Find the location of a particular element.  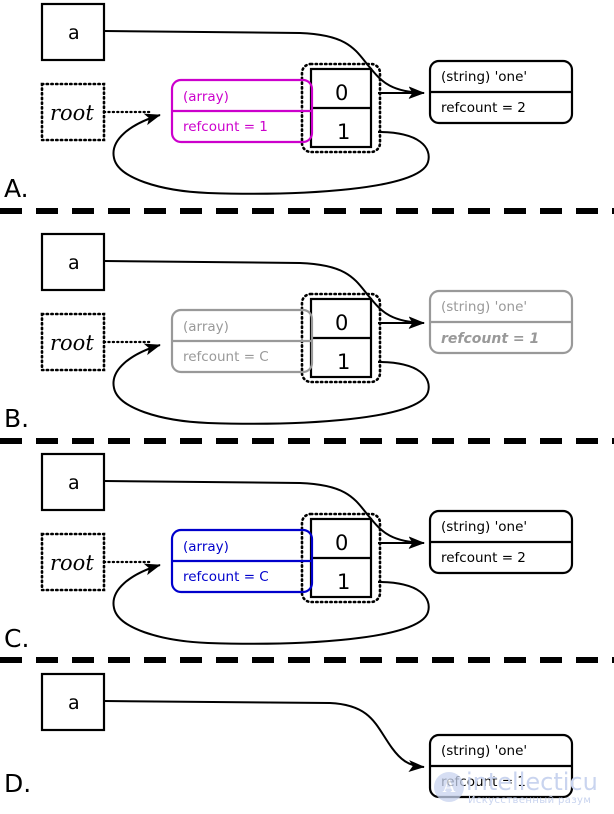

edge-a-to-string-d is located at coordinates (264, 736).